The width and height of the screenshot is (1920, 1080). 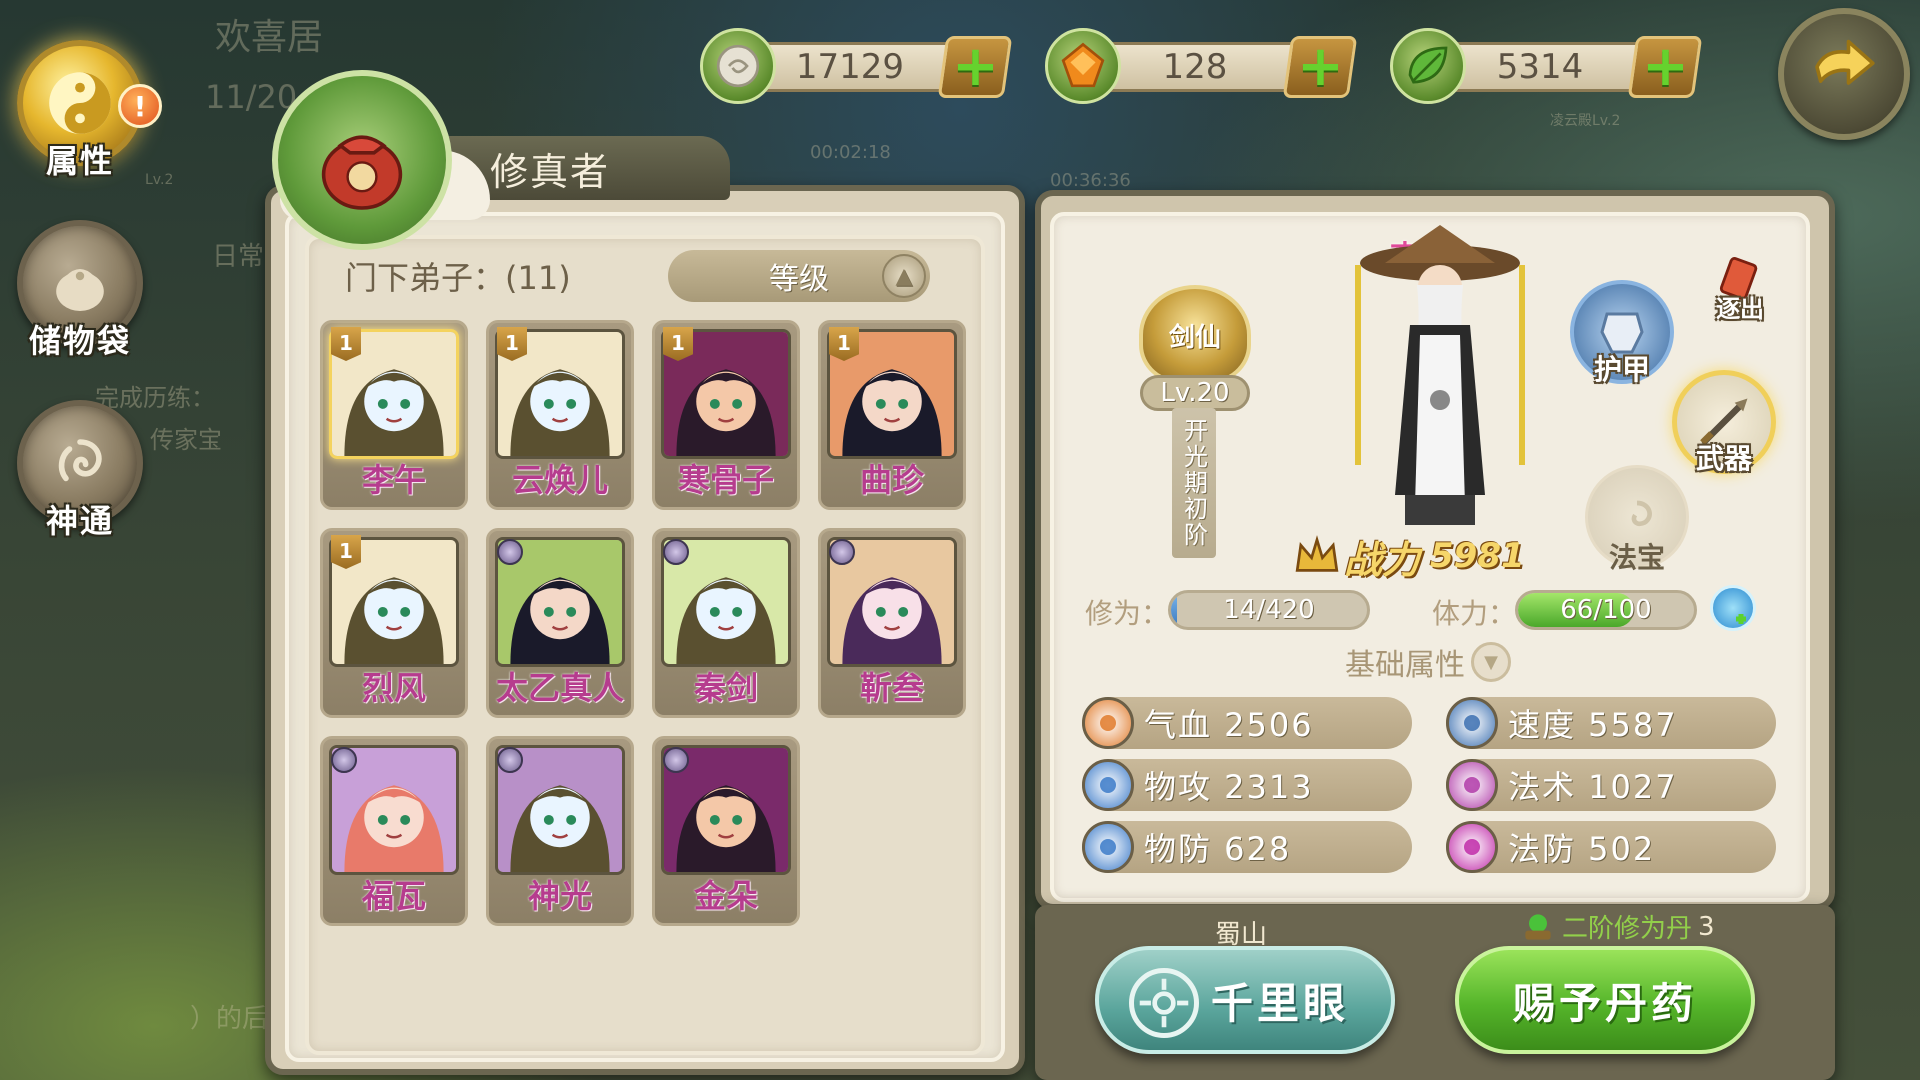 I want to click on nav-abilities-button: 神通, so click(x=80, y=475).